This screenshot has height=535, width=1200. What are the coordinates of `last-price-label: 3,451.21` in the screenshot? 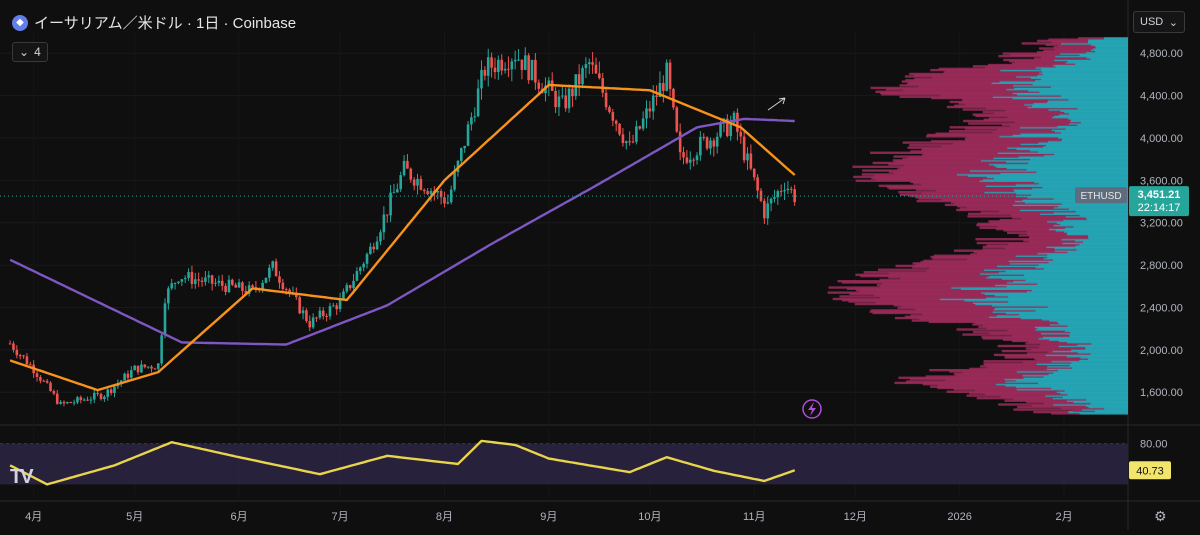 It's located at (1159, 195).